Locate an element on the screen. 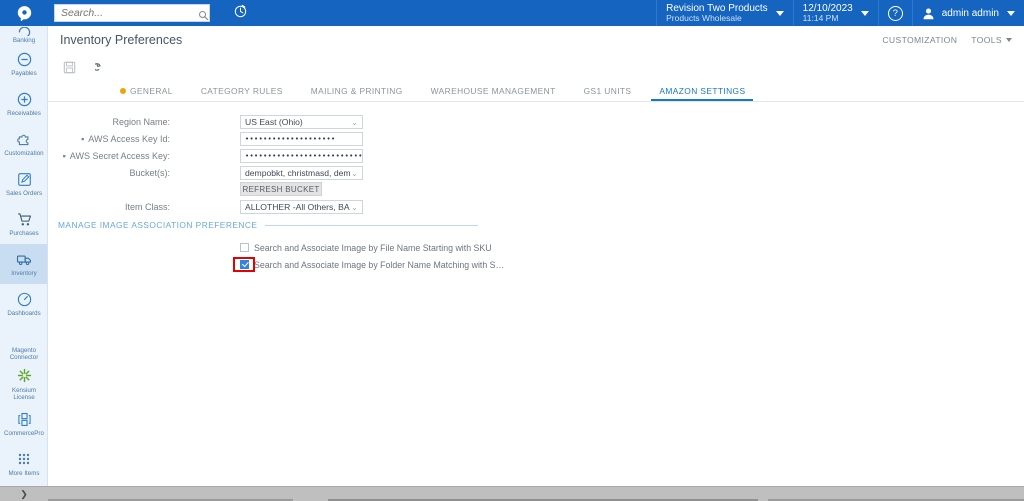 Image resolution: width=1024 pixels, height=501 pixels. region-select: US East (Ohio) ⌄ is located at coordinates (301, 122).